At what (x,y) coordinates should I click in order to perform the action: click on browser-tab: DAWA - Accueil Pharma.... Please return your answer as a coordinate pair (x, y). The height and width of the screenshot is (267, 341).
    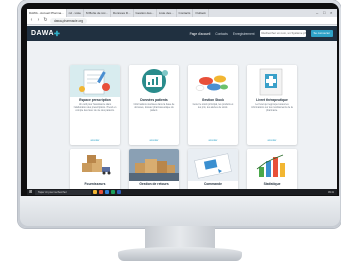
    Looking at the image, I should click on (47, 13).